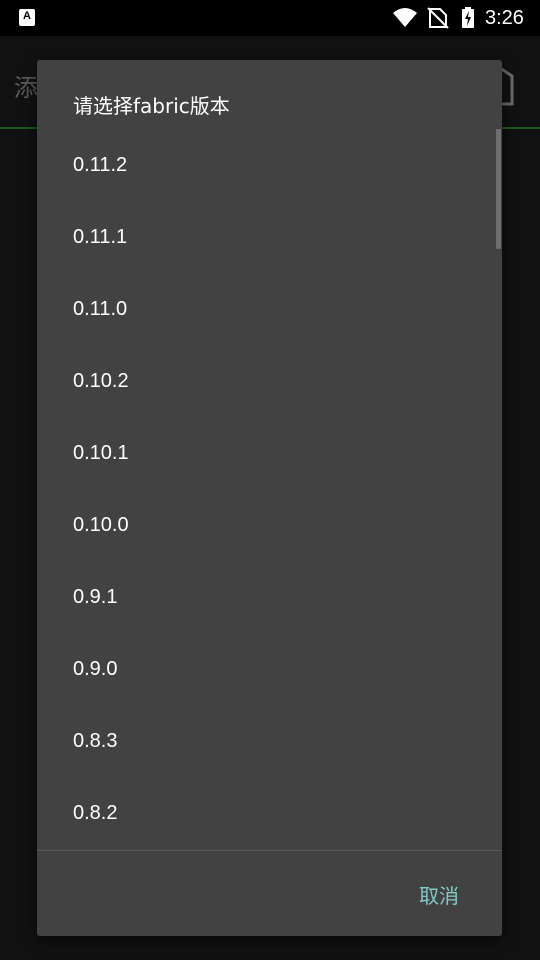 The width and height of the screenshot is (540, 960). What do you see at coordinates (100, 237) in the screenshot?
I see `version-label: 0.11.1` at bounding box center [100, 237].